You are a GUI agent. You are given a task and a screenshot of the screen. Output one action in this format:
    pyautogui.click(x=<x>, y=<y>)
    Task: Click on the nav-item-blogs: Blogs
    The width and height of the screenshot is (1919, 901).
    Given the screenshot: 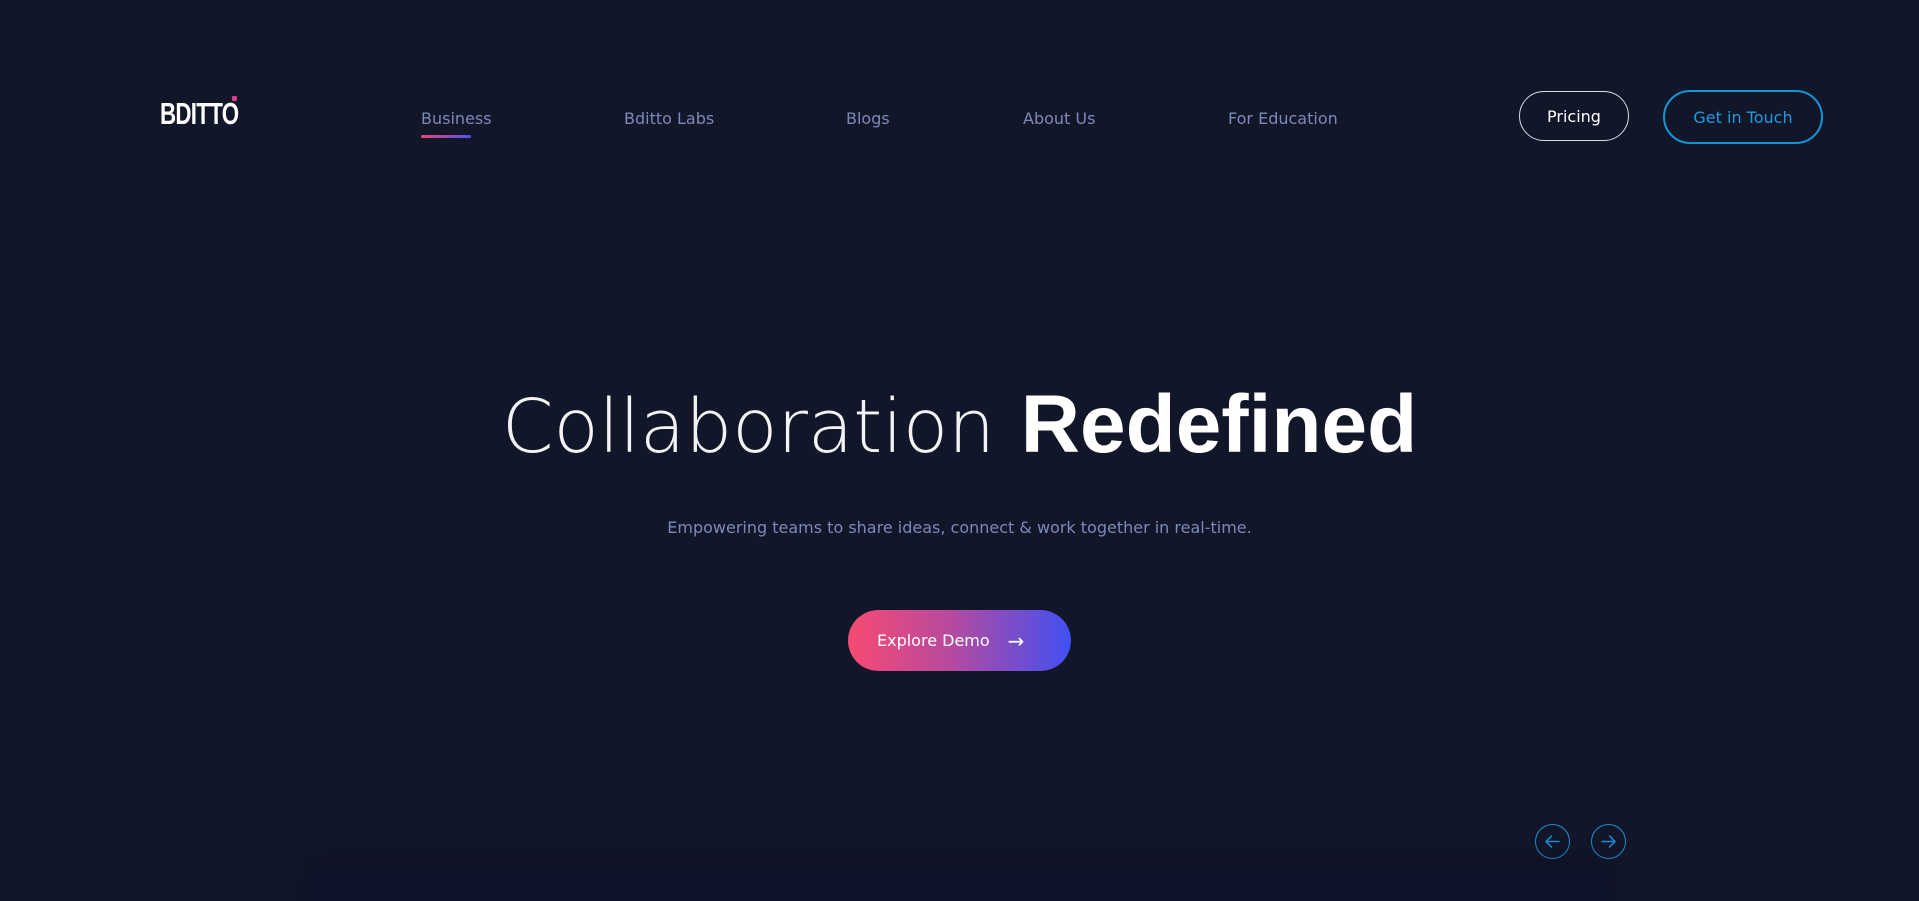 What is the action you would take?
    pyautogui.click(x=868, y=118)
    